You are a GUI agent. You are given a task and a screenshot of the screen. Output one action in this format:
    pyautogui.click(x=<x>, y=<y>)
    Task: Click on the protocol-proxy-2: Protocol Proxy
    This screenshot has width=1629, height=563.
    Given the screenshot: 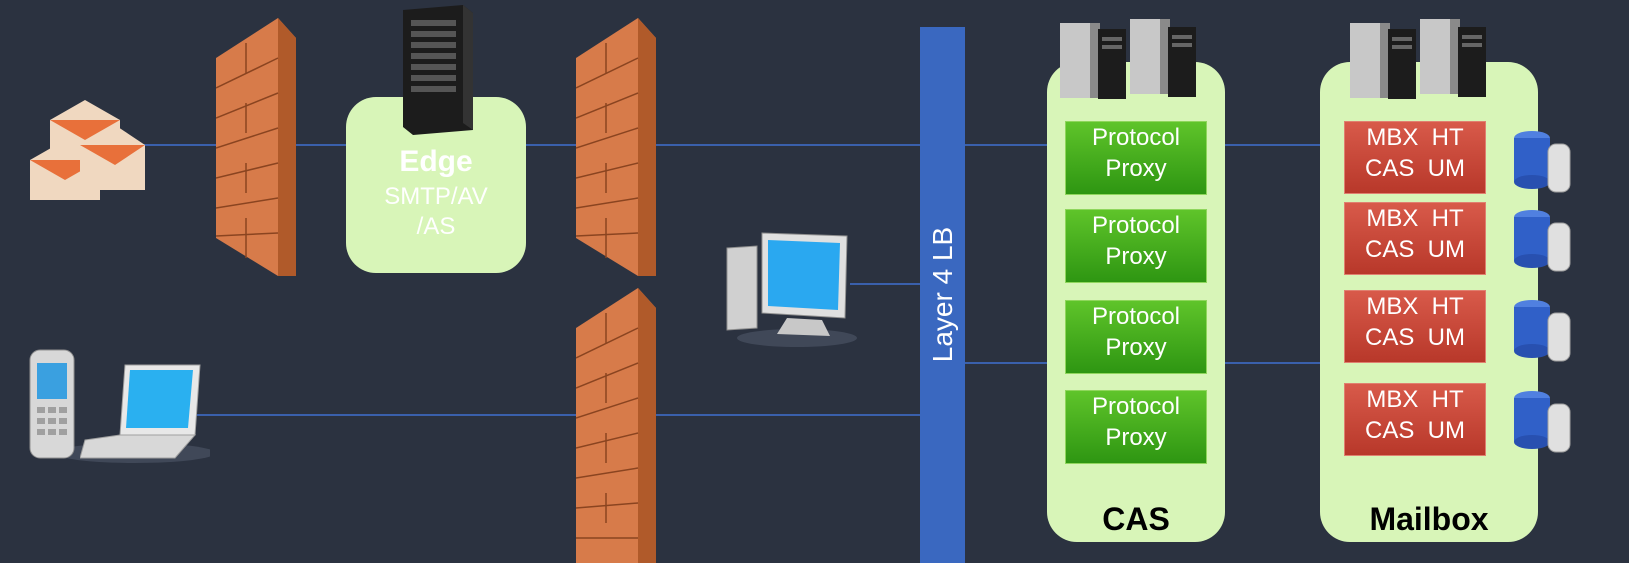 What is the action you would take?
    pyautogui.click(x=1136, y=246)
    